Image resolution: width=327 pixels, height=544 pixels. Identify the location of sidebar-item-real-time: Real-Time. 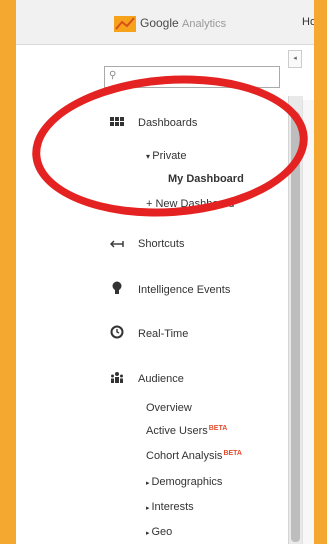
(163, 334).